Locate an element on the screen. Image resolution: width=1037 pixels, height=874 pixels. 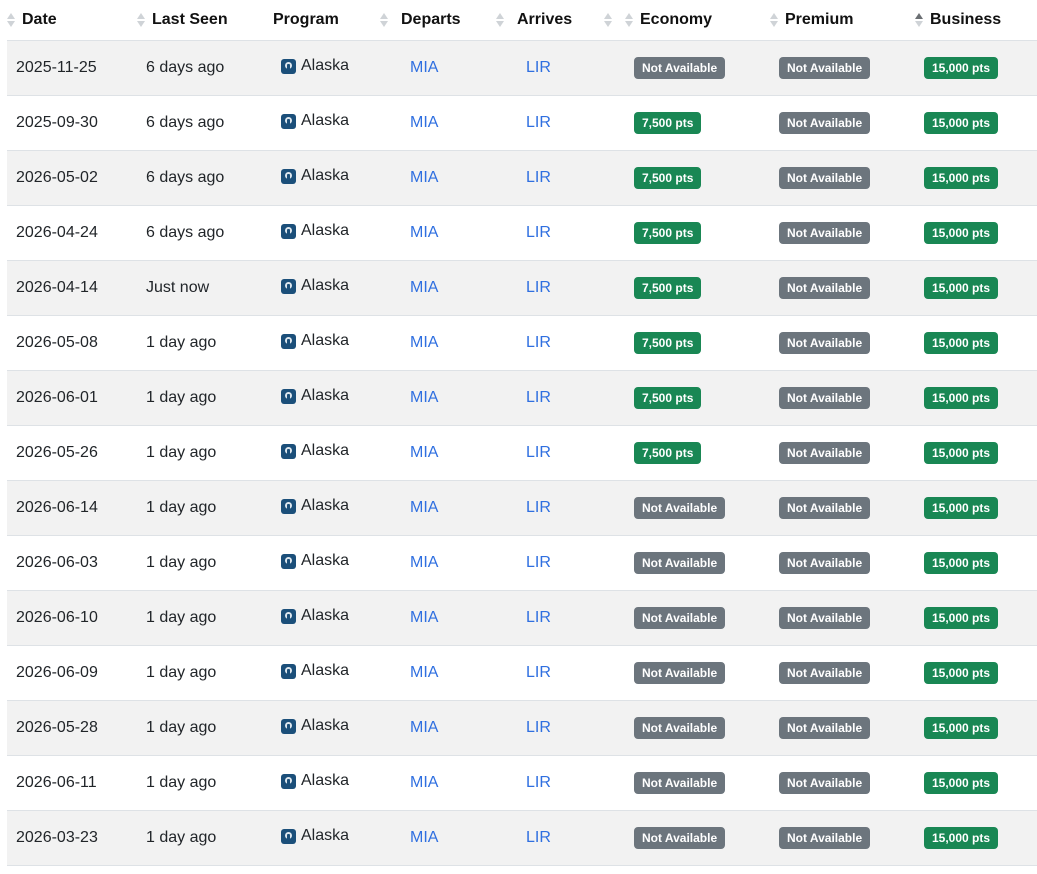
column-header-economy: Economy is located at coordinates (697, 20).